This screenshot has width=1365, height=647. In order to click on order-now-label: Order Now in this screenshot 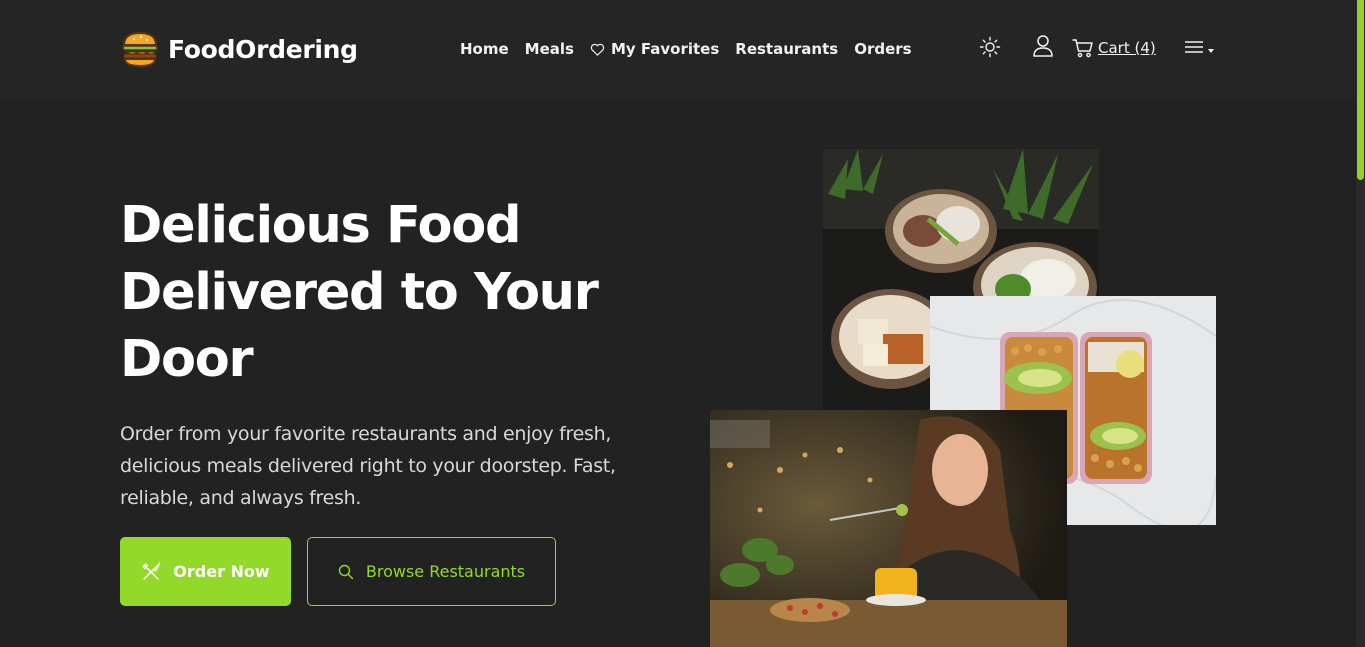, I will do `click(221, 571)`.